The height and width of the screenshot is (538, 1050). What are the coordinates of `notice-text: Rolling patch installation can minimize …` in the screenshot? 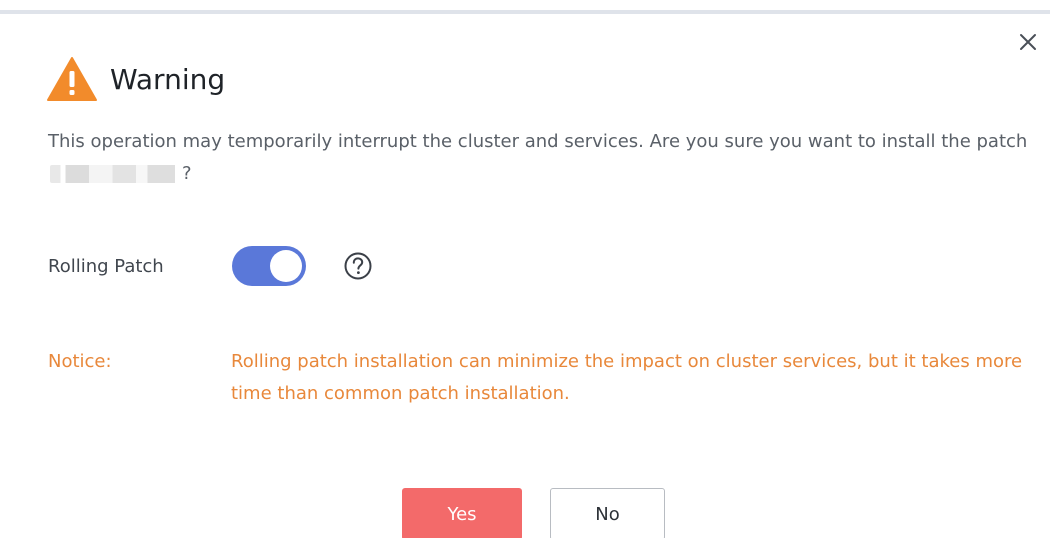 It's located at (627, 377).